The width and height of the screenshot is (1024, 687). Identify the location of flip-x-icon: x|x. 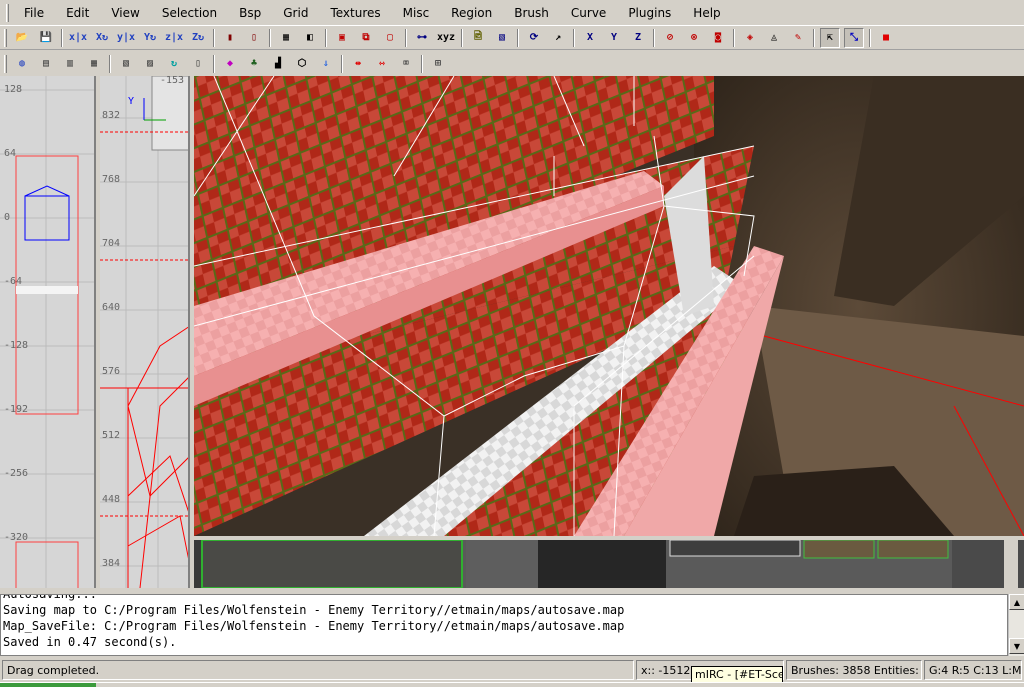
(78, 38).